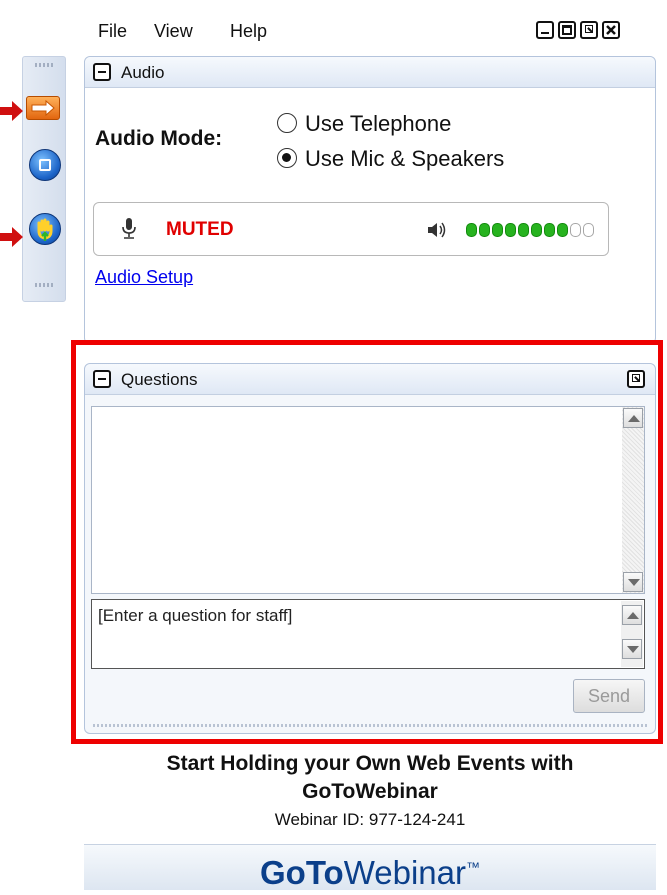 This screenshot has height=895, width=667. What do you see at coordinates (437, 230) in the screenshot?
I see `speaker-icon` at bounding box center [437, 230].